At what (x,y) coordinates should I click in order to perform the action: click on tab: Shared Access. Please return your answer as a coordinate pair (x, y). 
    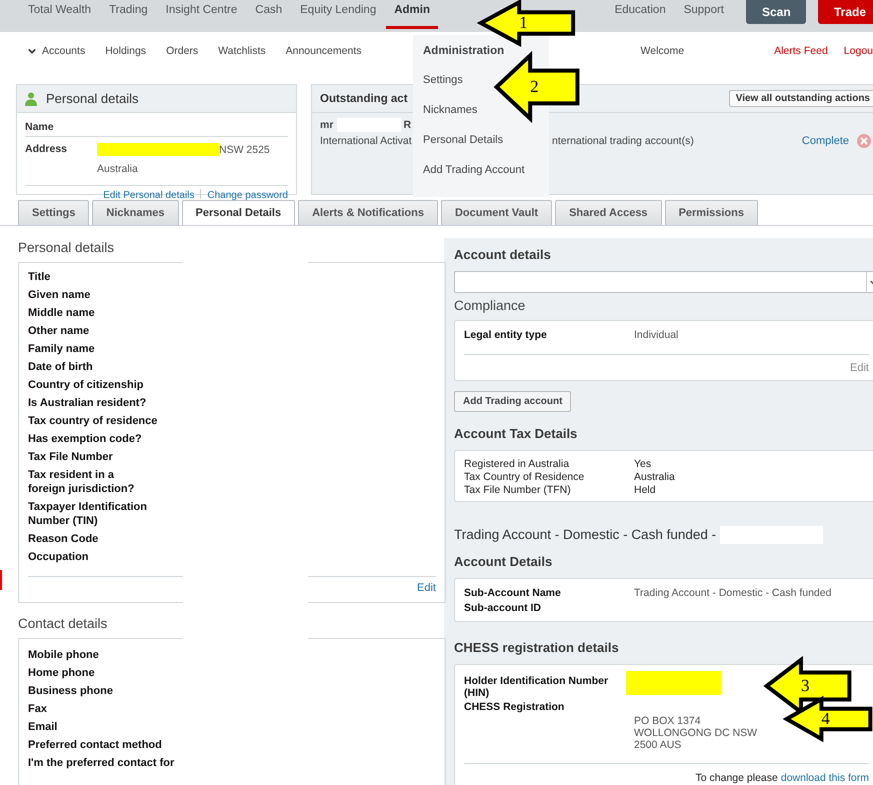
    Looking at the image, I should click on (608, 212).